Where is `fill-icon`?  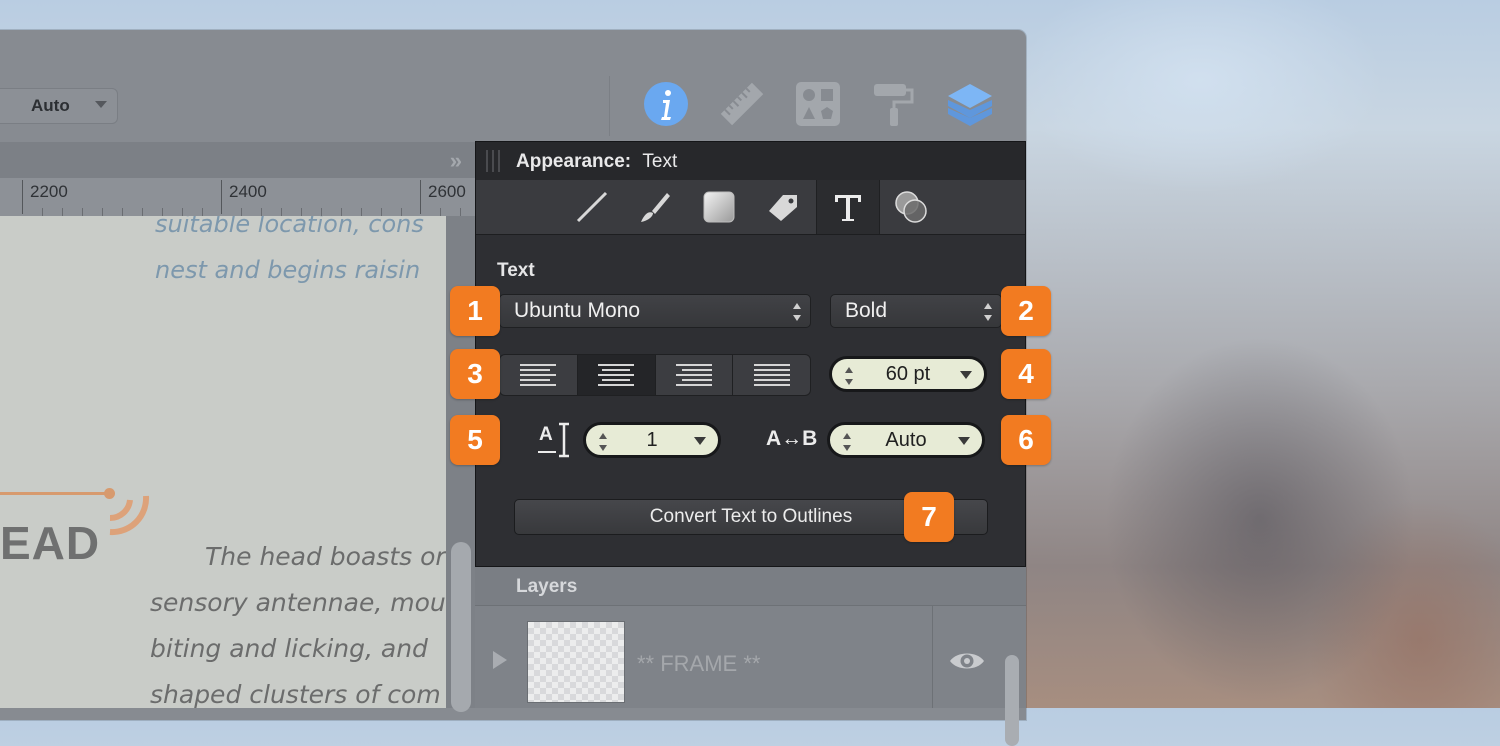
fill-icon is located at coordinates (719, 207).